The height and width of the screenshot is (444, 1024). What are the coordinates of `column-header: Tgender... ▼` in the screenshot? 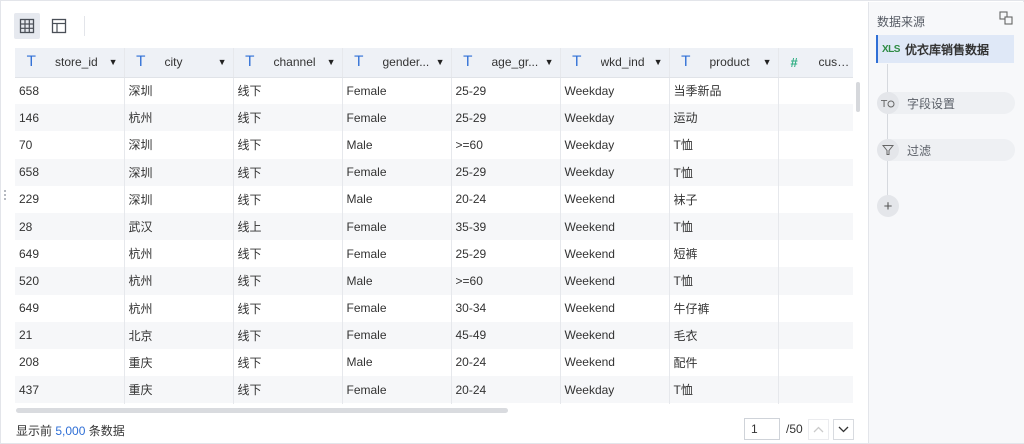 It's located at (397, 63).